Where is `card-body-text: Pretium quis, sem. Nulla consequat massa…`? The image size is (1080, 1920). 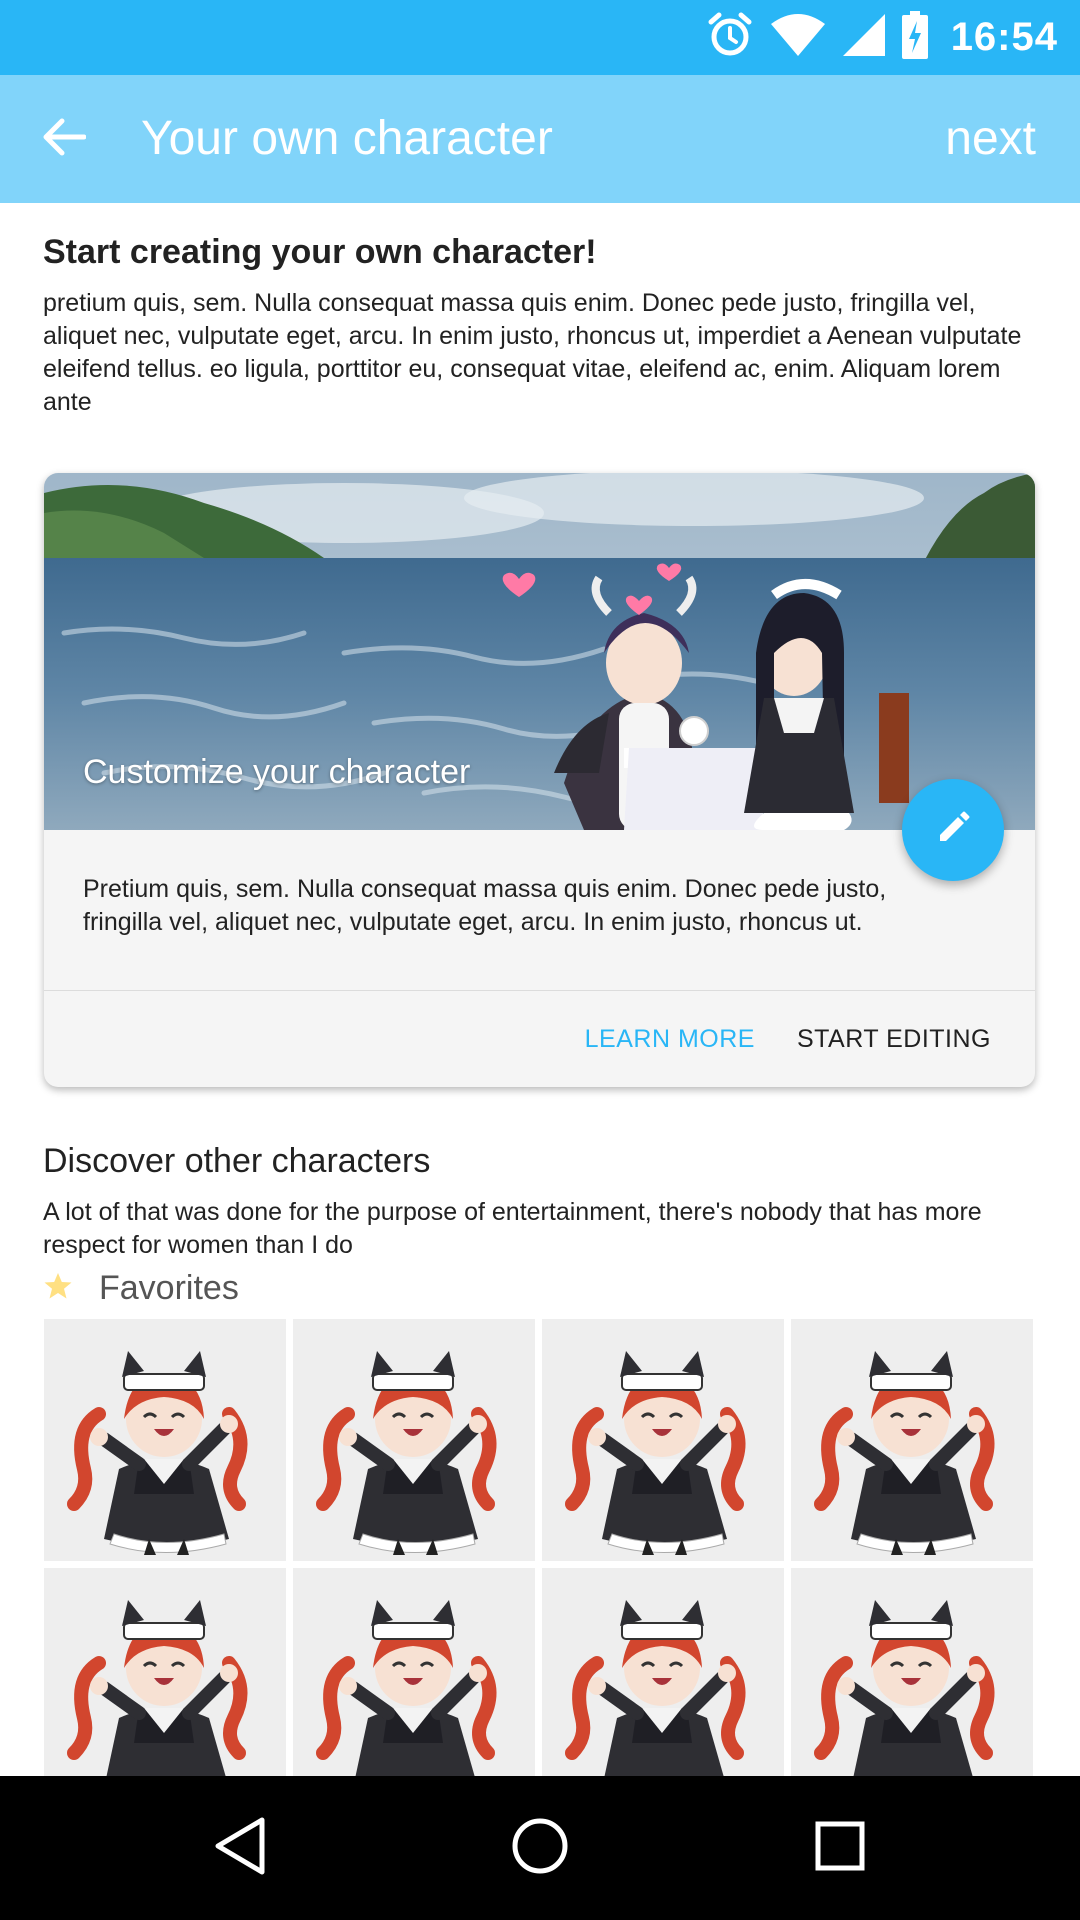
card-body-text: Pretium quis, sem. Nulla consequat massa… is located at coordinates (485, 905).